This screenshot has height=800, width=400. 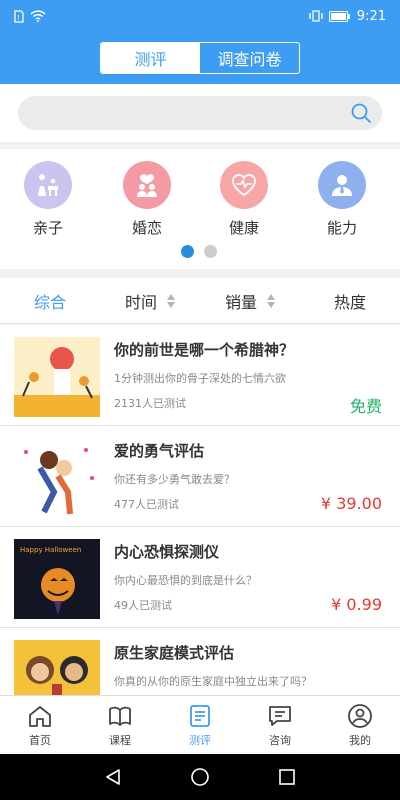 I want to click on sort-bar: 综合 时间 销量 热度, so click(x=200, y=301).